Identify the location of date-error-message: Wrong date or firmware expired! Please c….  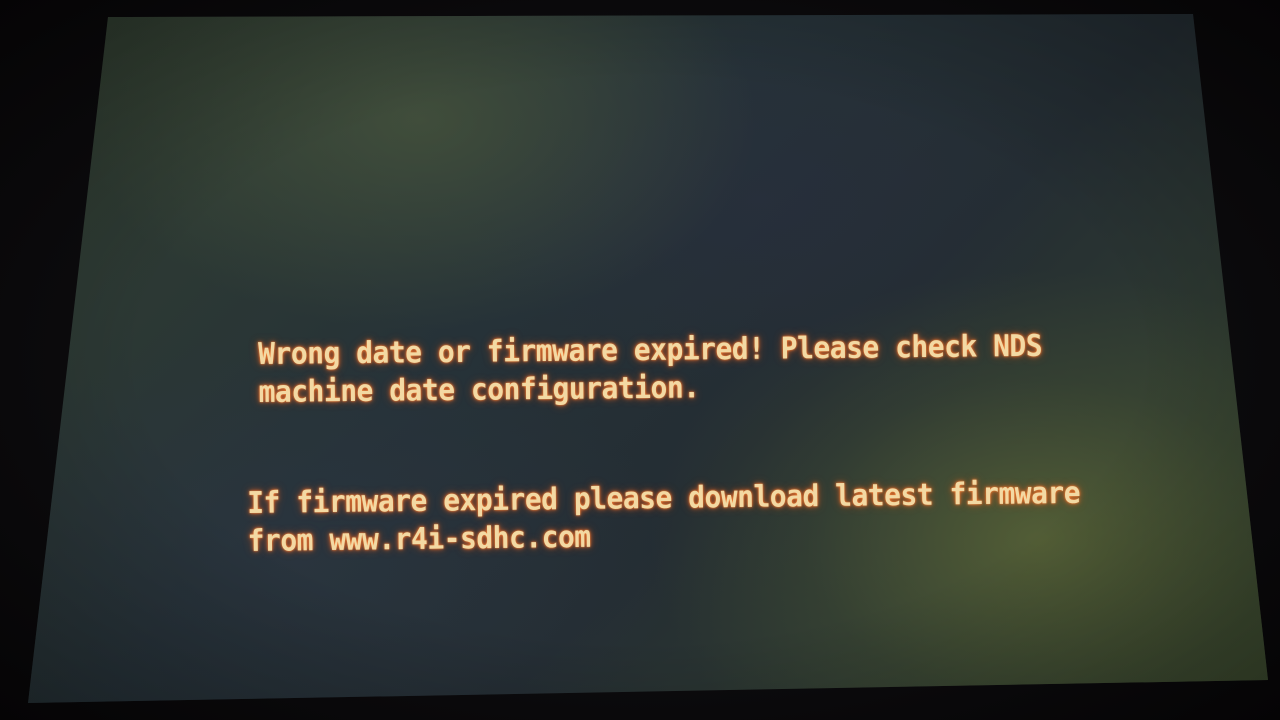
(650, 370).